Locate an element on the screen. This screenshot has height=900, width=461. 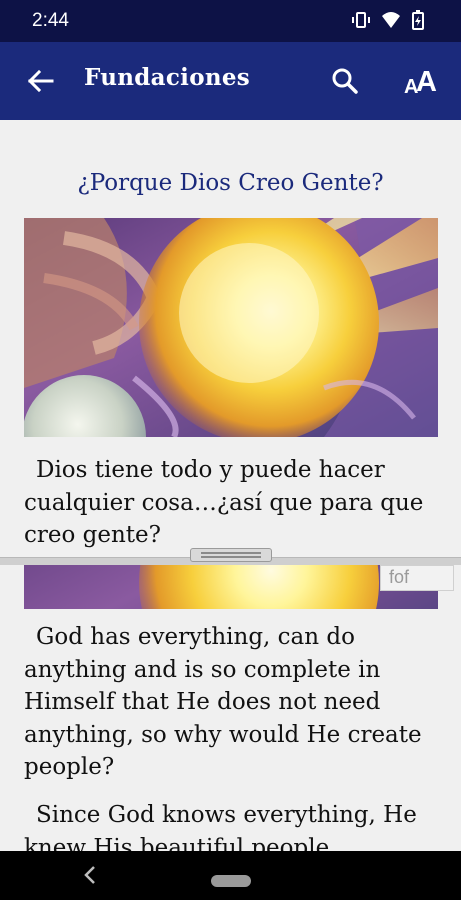
nav-back-icon is located at coordinates (89, 875).